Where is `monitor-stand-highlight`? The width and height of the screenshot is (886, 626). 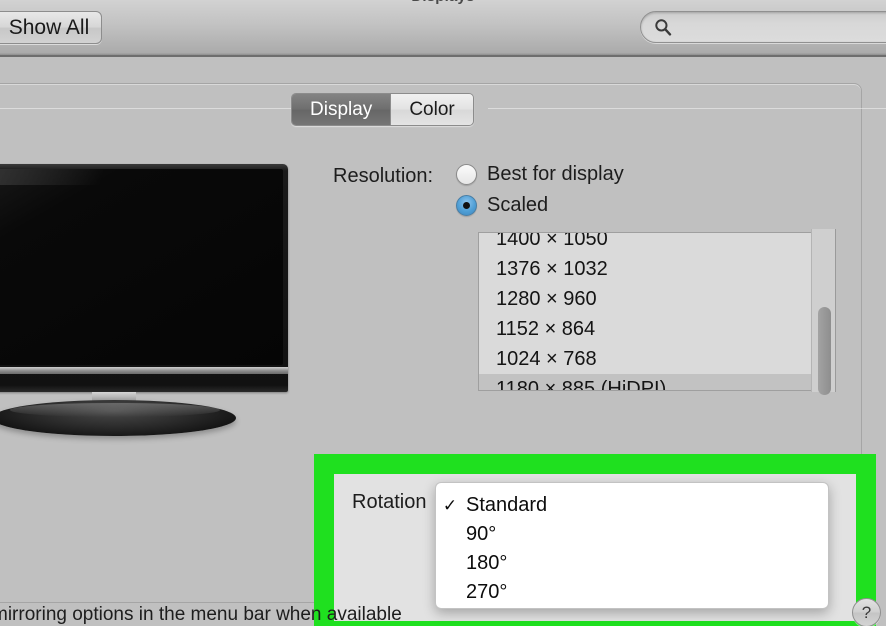
monitor-stand-highlight is located at coordinates (115, 410).